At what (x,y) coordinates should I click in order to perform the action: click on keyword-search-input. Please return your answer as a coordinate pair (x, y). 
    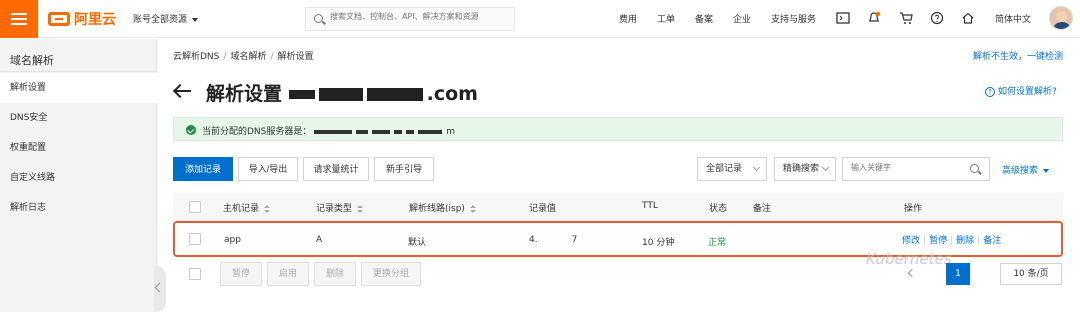
    Looking at the image, I should click on (906, 167).